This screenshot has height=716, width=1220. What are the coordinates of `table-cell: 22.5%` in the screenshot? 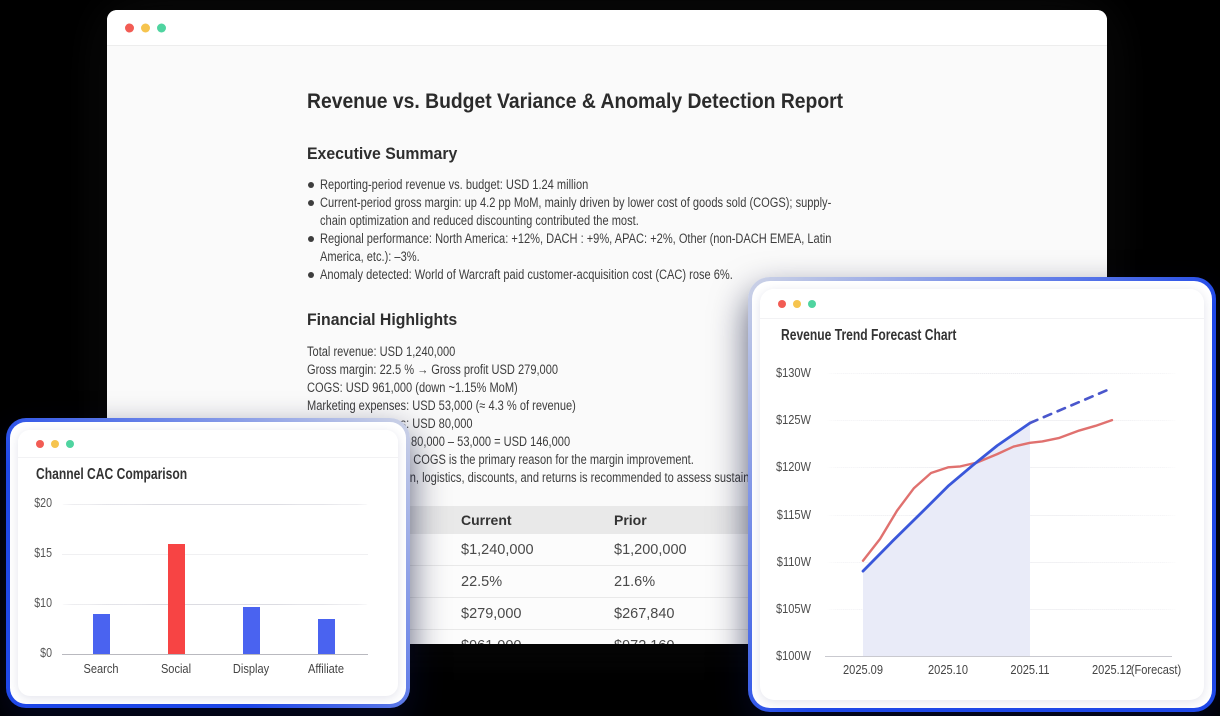 It's located at (482, 581).